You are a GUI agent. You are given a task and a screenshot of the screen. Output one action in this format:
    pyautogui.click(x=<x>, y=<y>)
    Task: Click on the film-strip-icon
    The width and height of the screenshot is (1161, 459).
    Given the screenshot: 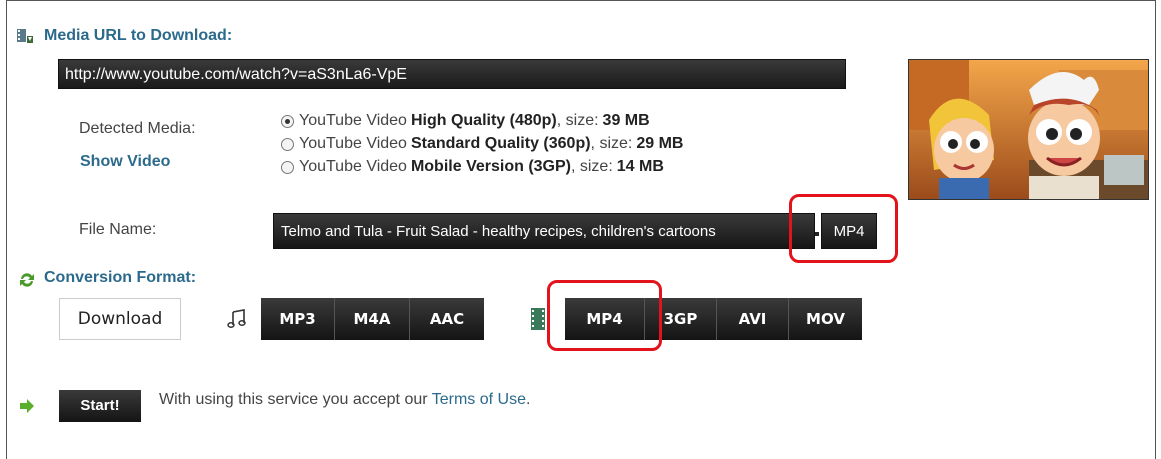 What is the action you would take?
    pyautogui.click(x=538, y=319)
    